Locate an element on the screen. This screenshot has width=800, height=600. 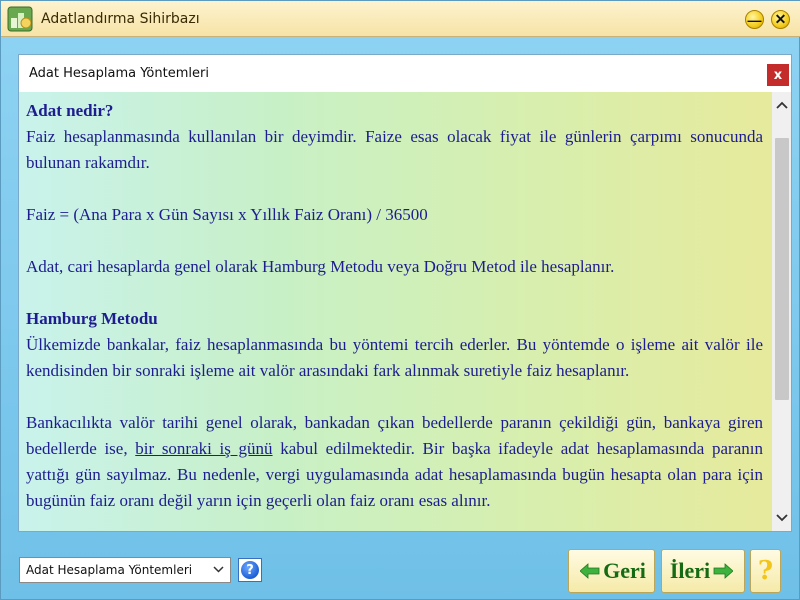
dialog-title: Adat Hesaplama Yöntemleri is located at coordinates (119, 73).